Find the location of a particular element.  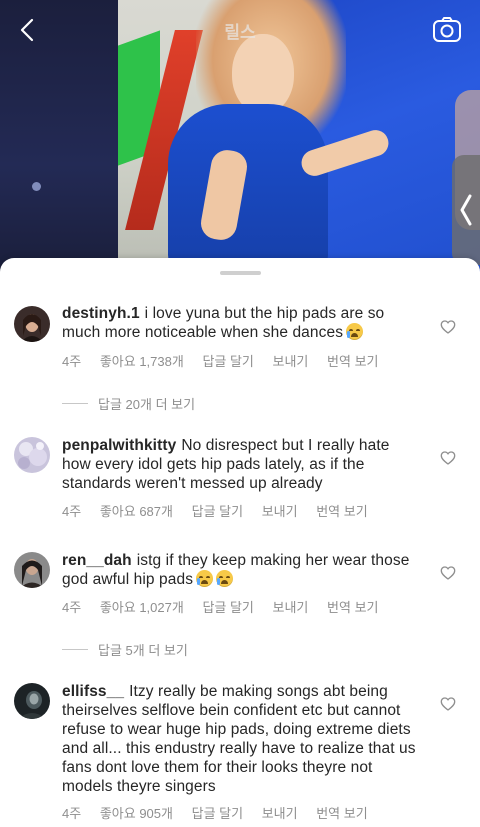

sheet-grabber is located at coordinates (240, 273).